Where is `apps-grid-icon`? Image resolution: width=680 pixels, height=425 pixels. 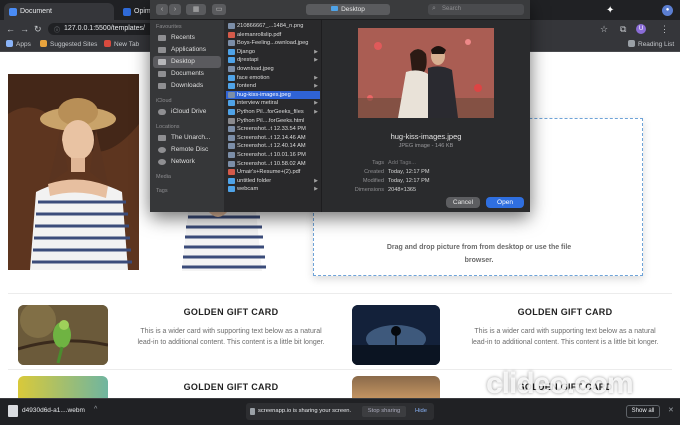 apps-grid-icon is located at coordinates (9, 43).